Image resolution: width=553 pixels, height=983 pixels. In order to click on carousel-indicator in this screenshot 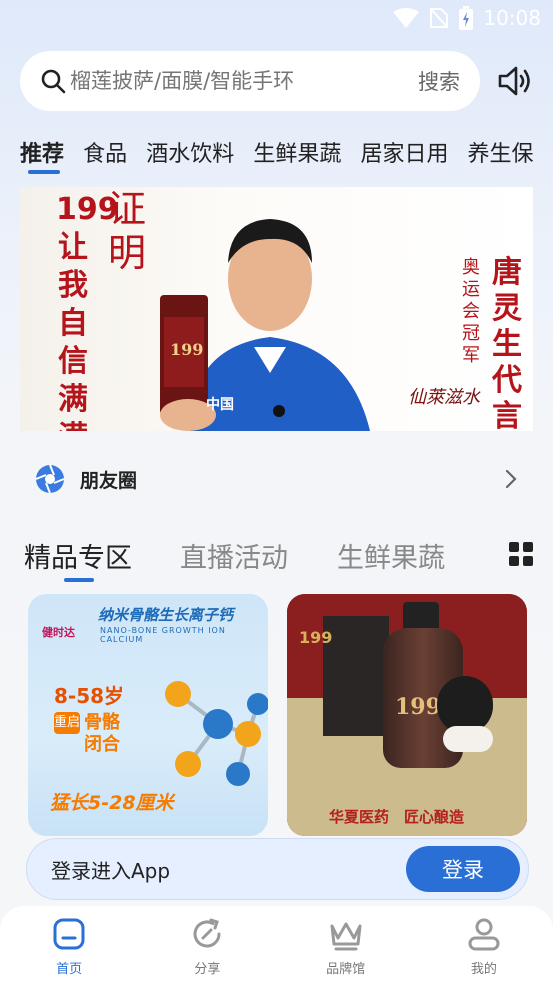, I will do `click(279, 411)`.